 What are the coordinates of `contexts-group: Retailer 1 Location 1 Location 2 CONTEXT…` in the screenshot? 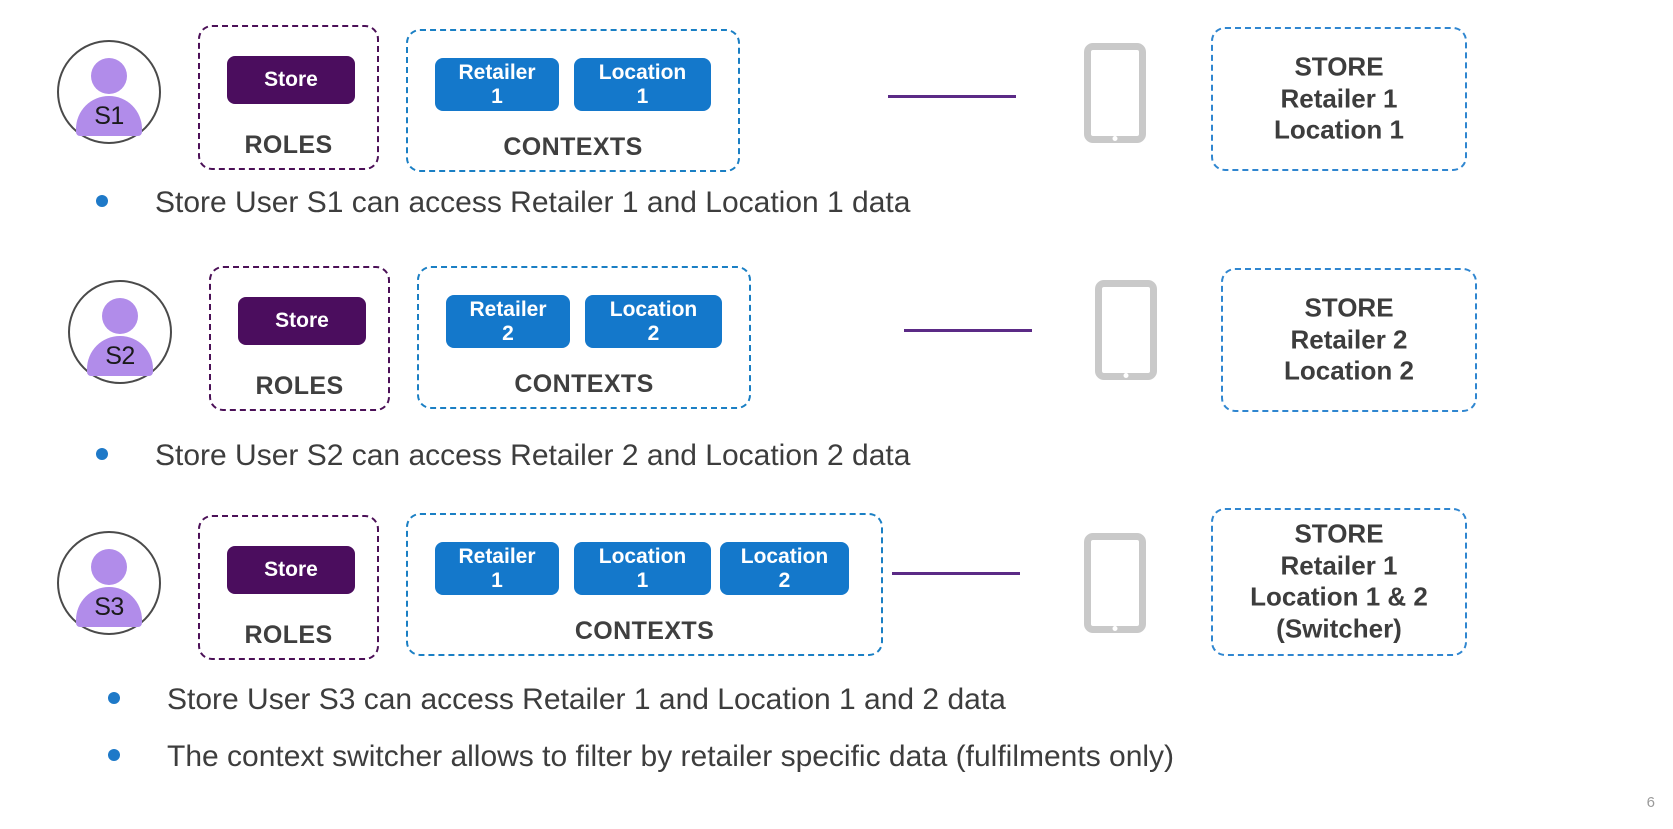 It's located at (644, 584).